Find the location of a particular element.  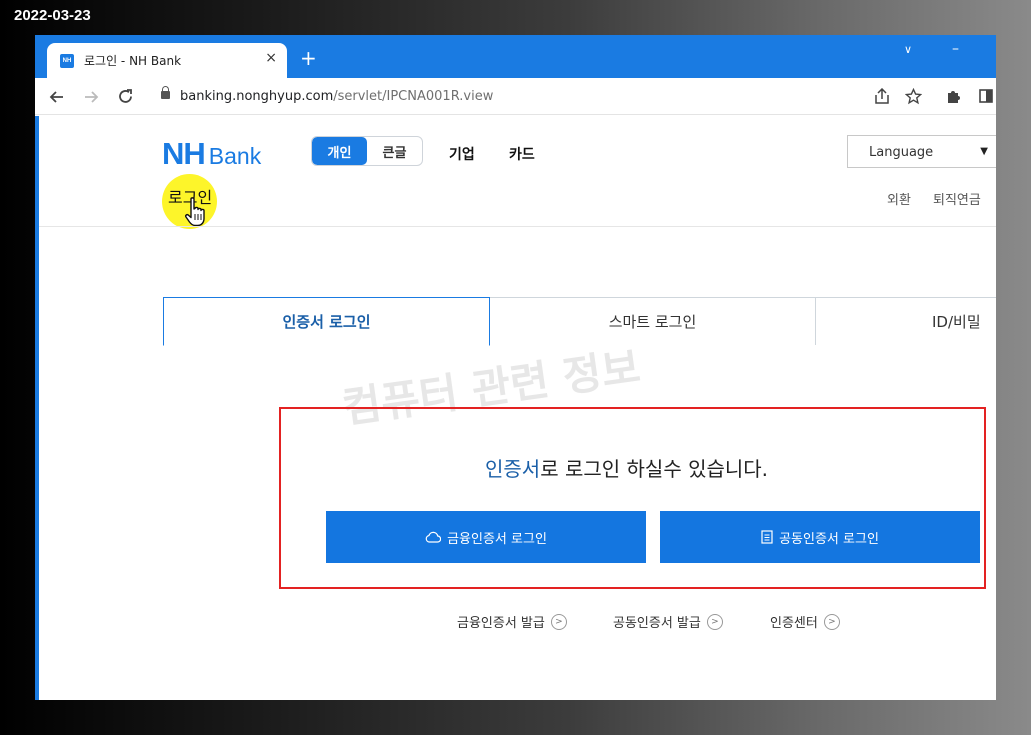

tab-title: 로그인 - NH Bank is located at coordinates (133, 61).